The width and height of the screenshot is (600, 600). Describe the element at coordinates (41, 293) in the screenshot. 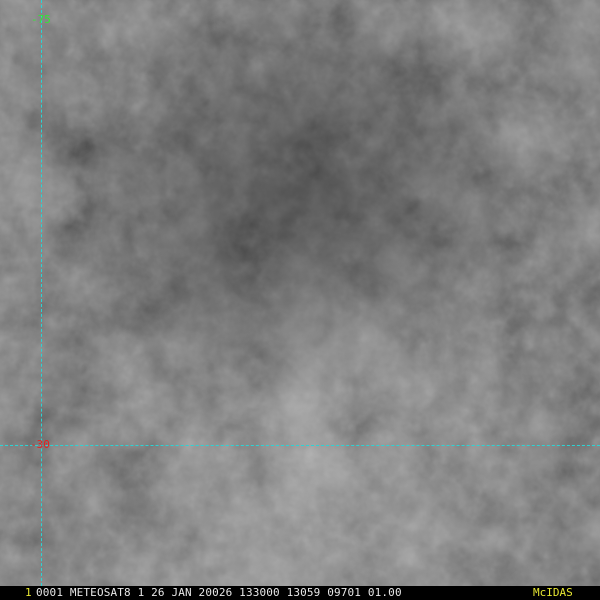

I see `longitude-grid-line` at that location.